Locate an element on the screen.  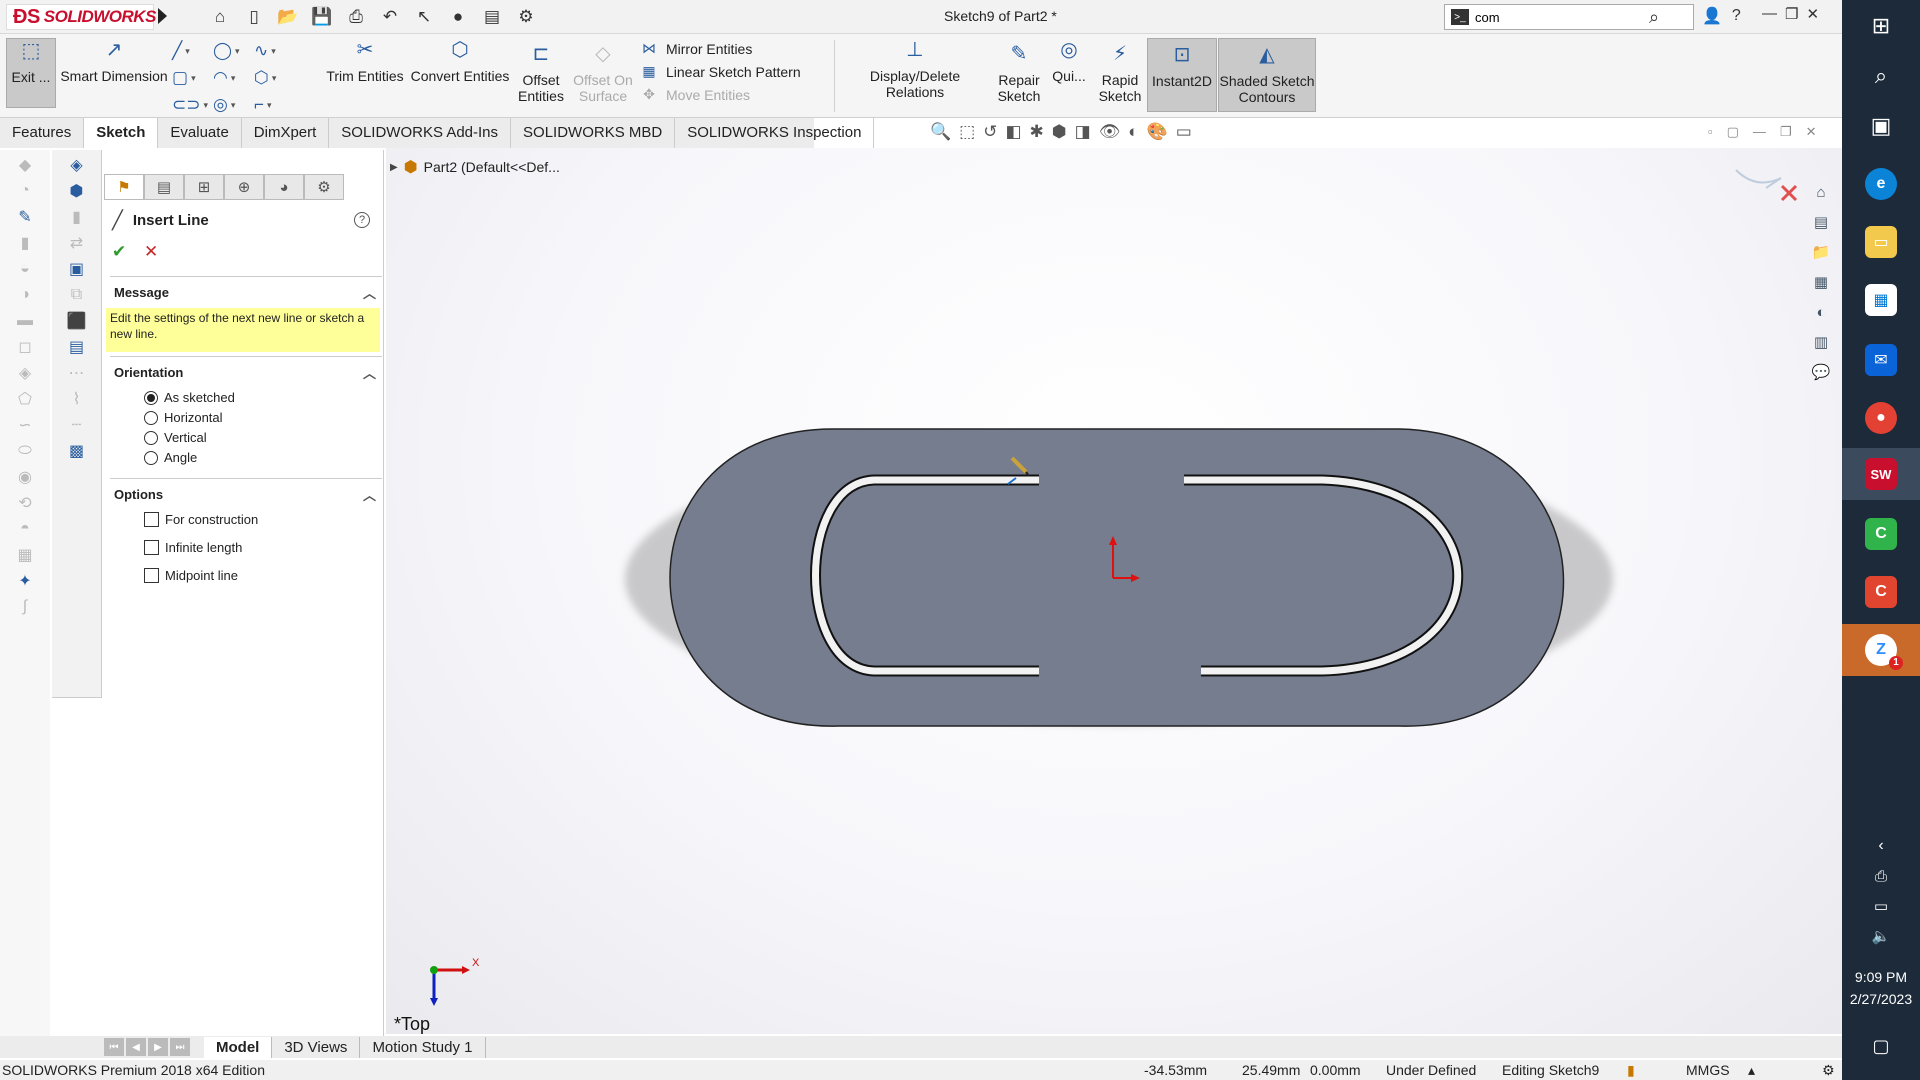
appearances-icon: ◐ is located at coordinates (1821, 312).